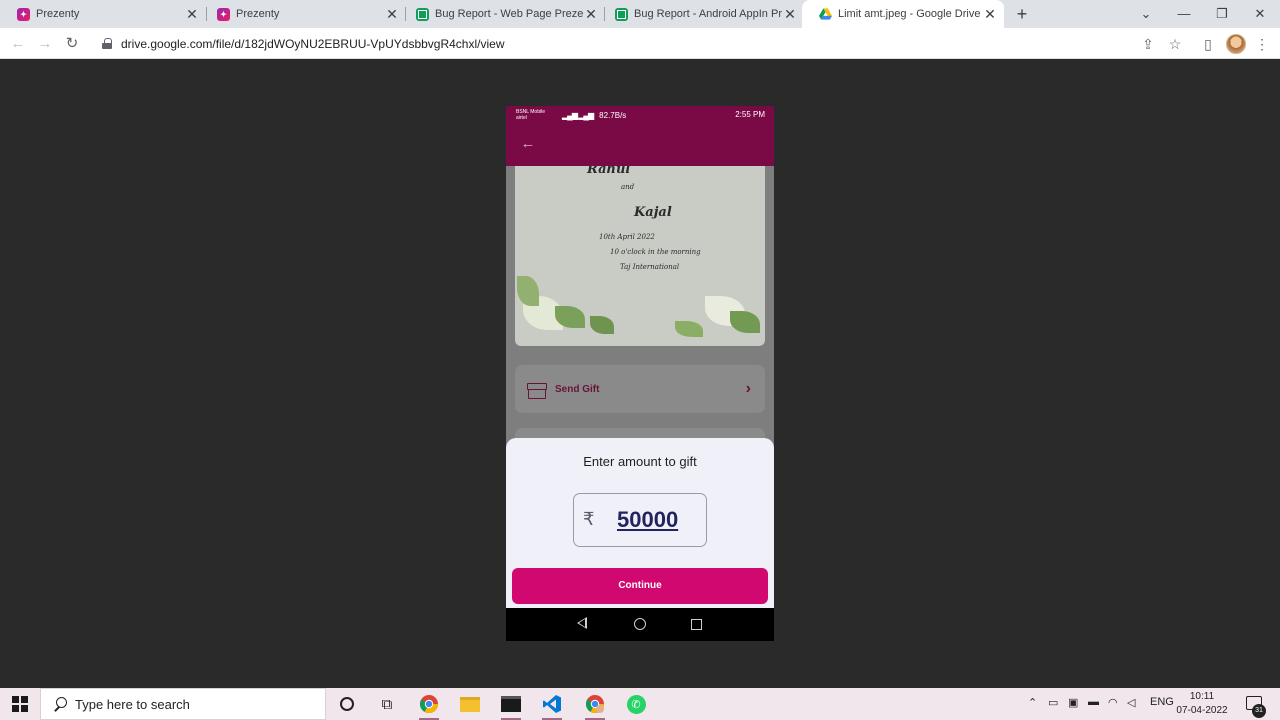  Describe the element at coordinates (578, 115) in the screenshot. I see `signal-icon: ▂▄▆ ▂▄▆` at that location.